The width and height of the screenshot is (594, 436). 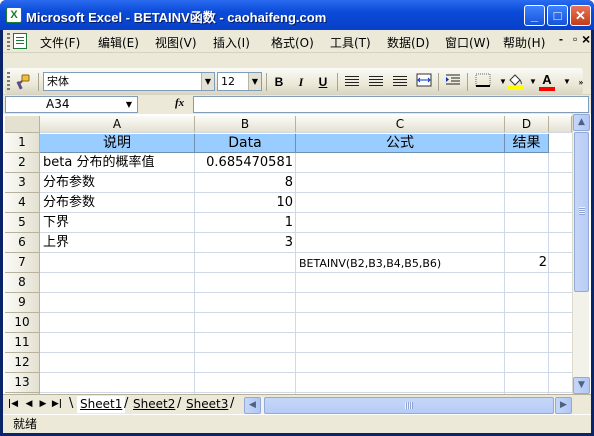 What do you see at coordinates (279, 82) in the screenshot?
I see `bold-button: B` at bounding box center [279, 82].